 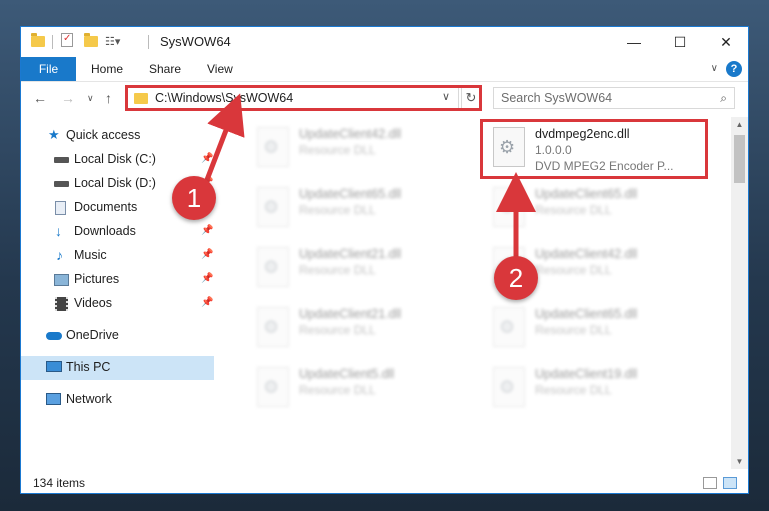 What do you see at coordinates (93, 303) in the screenshot?
I see `sidebar-item-label: Videos` at bounding box center [93, 303].